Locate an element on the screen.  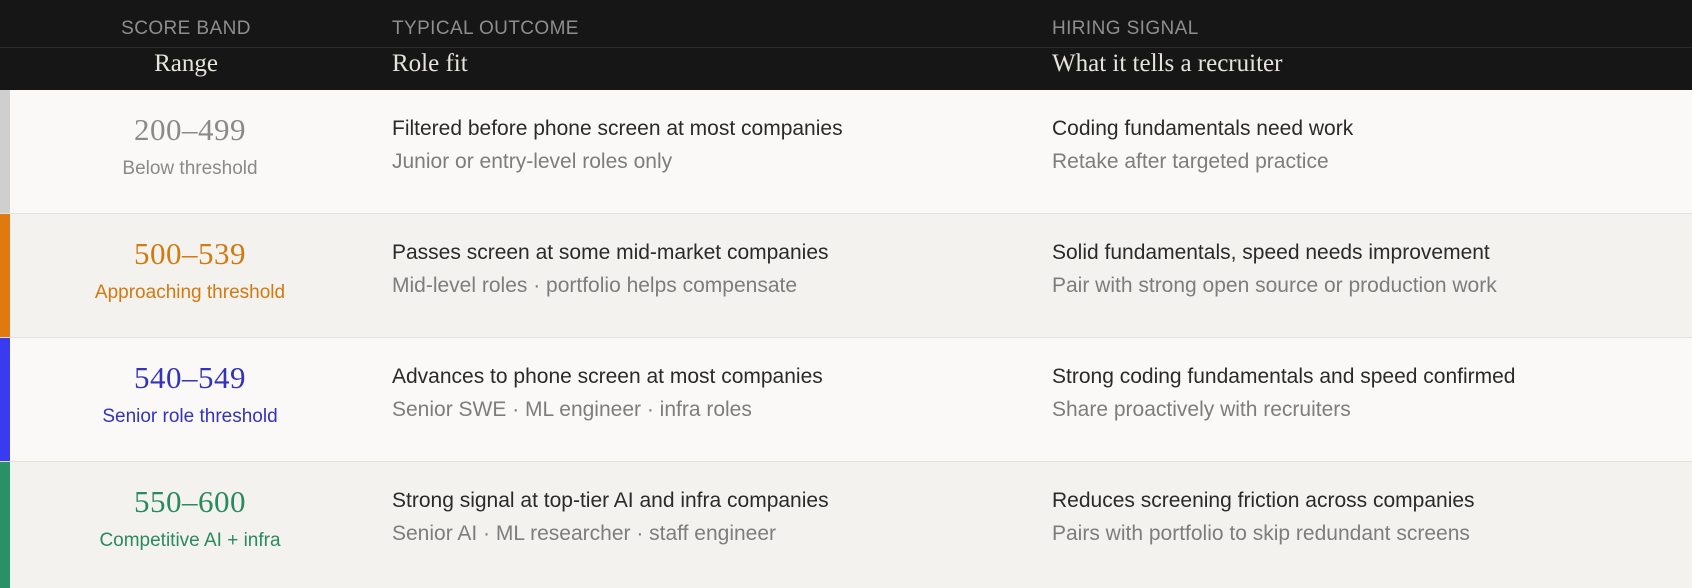
header-range-column: SCORE BAND Range is located at coordinates (186, 45).